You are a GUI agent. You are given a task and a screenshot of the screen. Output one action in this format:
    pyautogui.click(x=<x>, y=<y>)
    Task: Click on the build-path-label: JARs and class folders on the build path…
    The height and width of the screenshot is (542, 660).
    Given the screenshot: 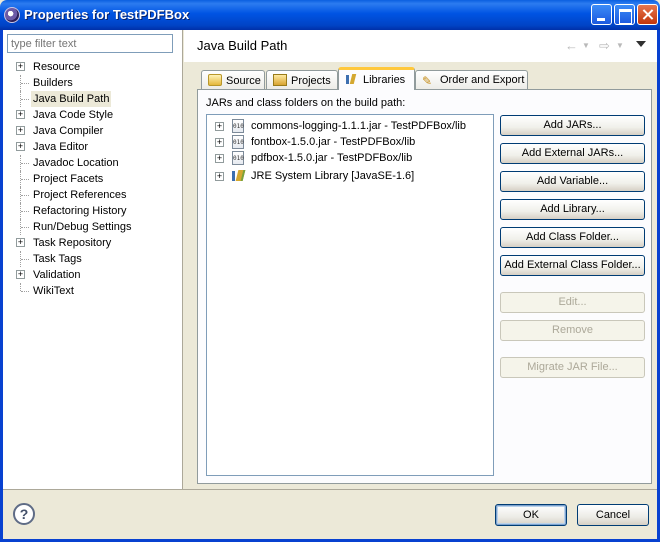 What is the action you would take?
    pyautogui.click(x=306, y=103)
    